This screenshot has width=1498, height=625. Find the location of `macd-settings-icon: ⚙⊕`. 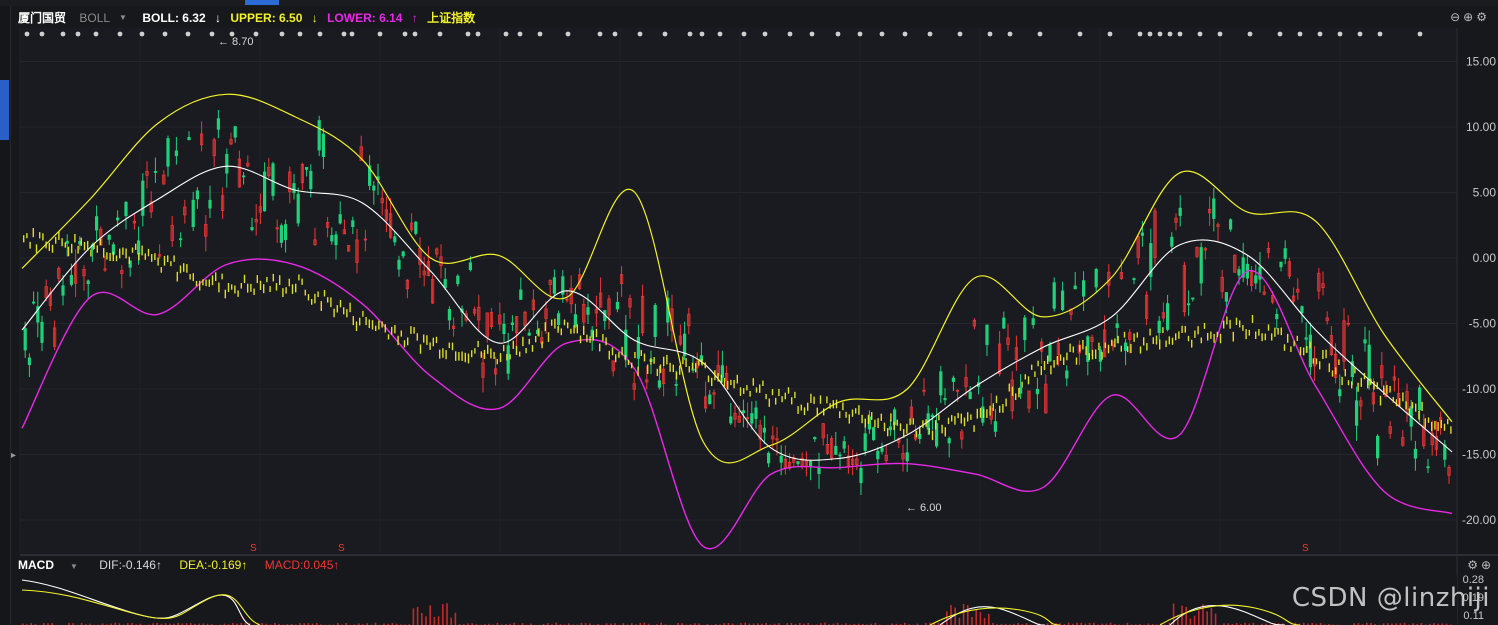

macd-settings-icon: ⚙⊕ is located at coordinates (1480, 565).